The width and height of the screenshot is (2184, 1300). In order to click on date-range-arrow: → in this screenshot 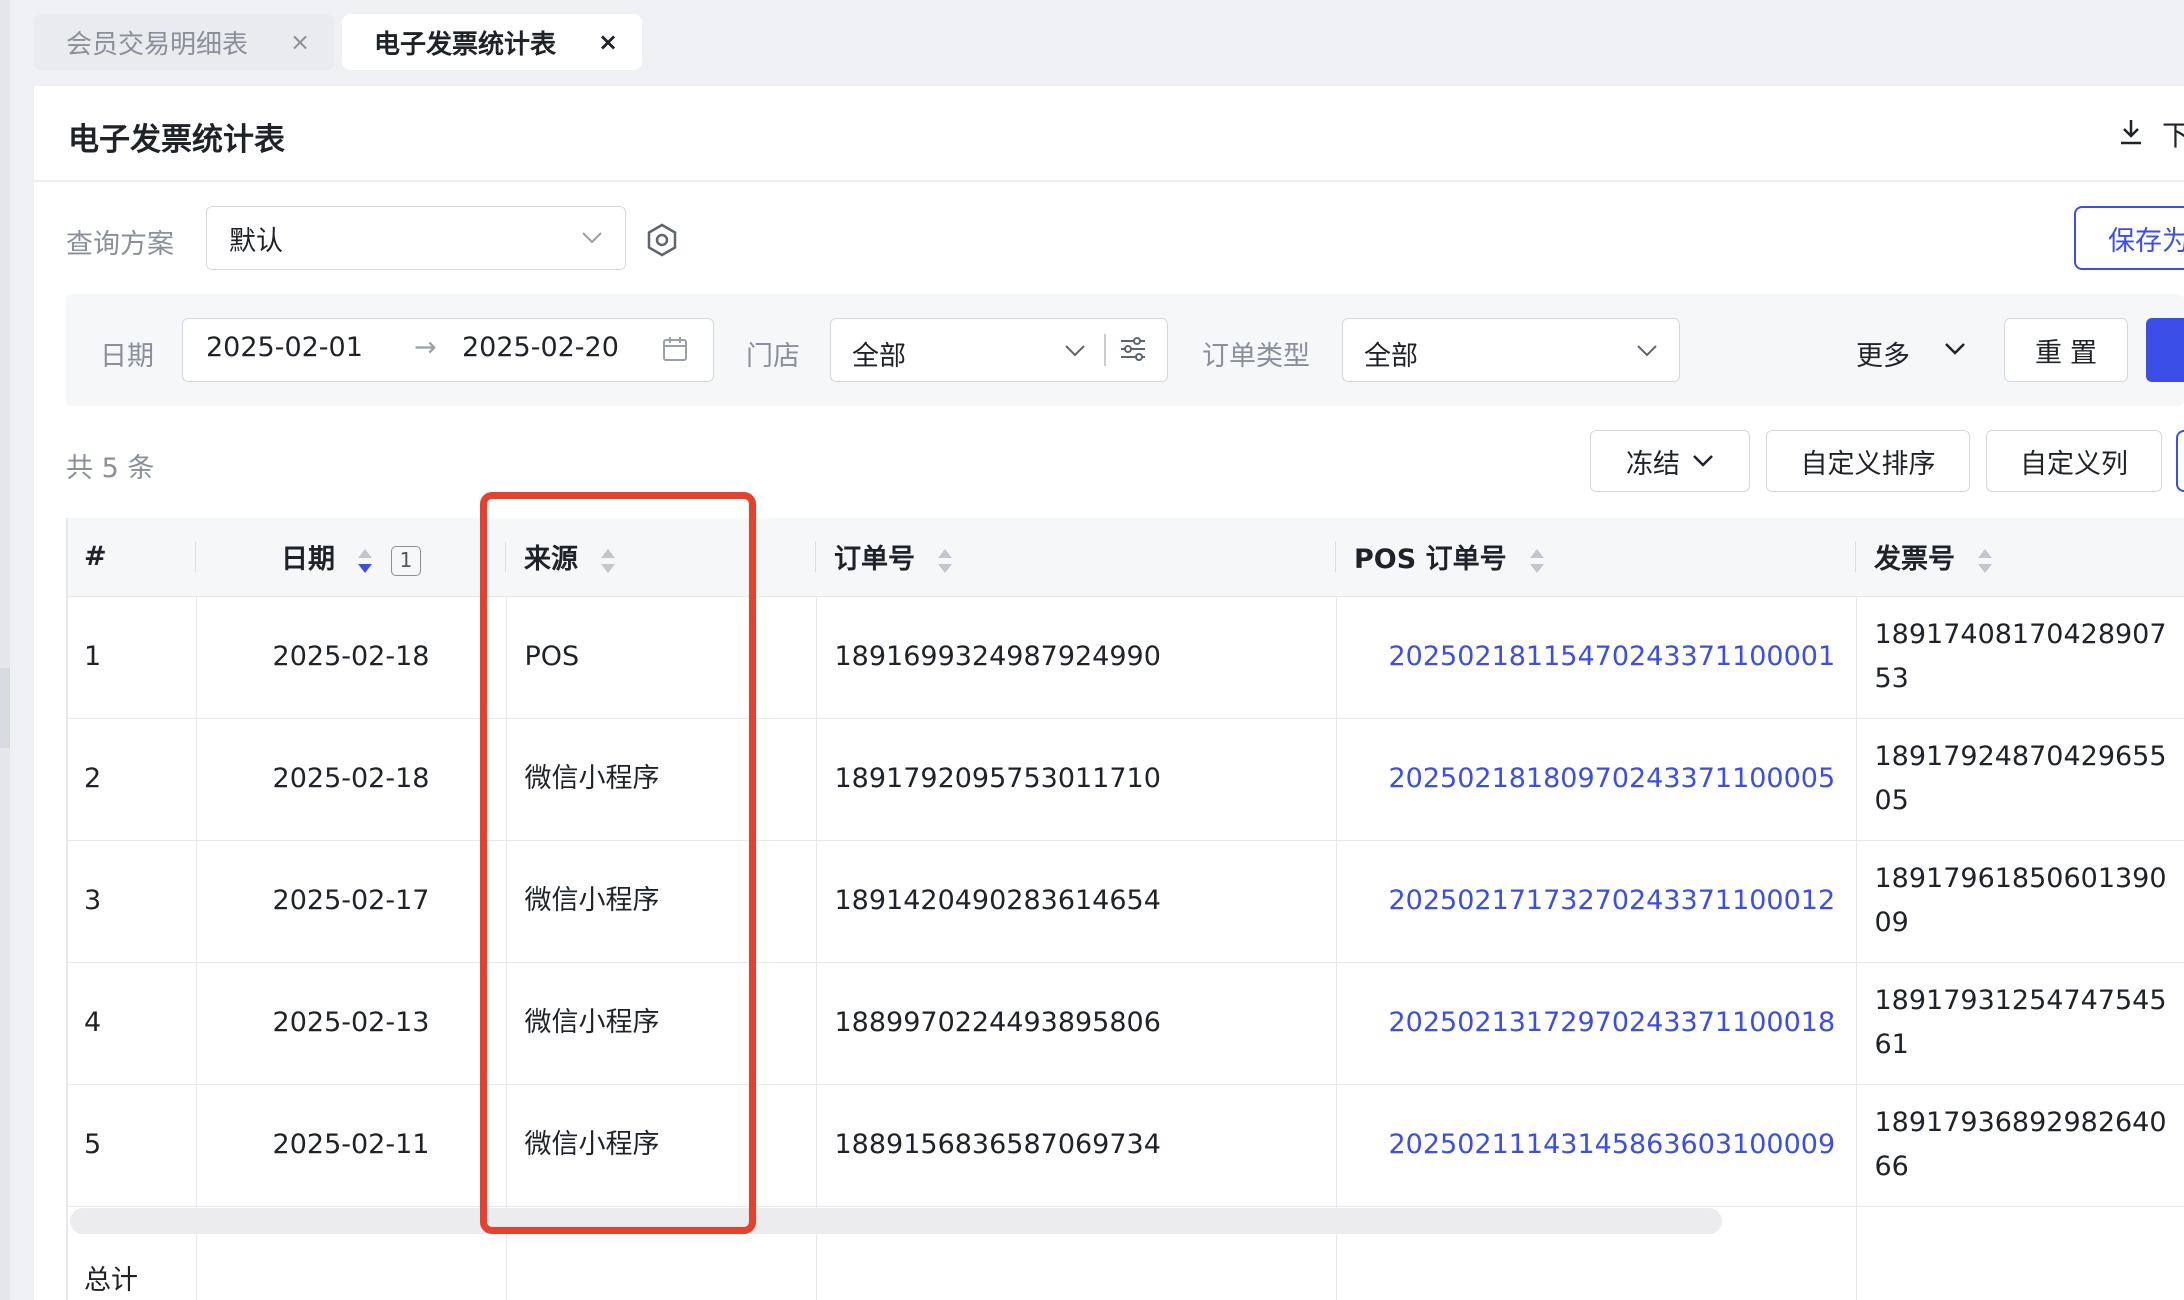, I will do `click(425, 347)`.